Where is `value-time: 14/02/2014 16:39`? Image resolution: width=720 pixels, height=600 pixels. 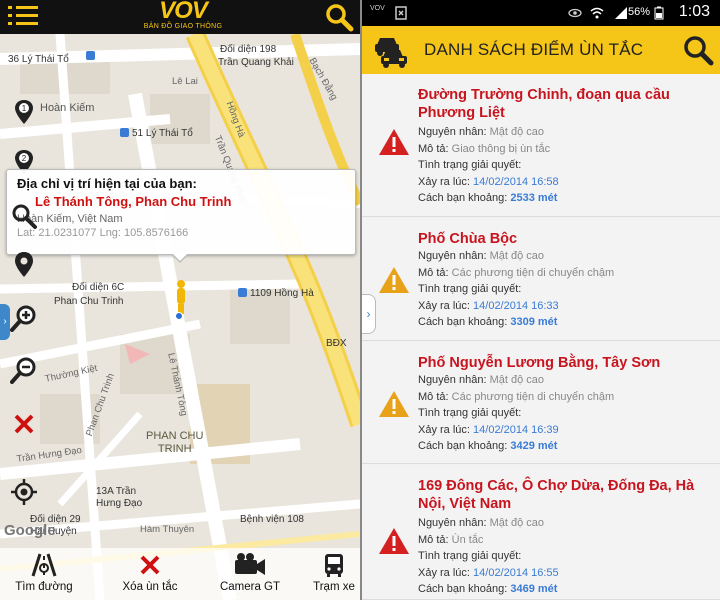
value-time: 14/02/2014 16:39 is located at coordinates (516, 429).